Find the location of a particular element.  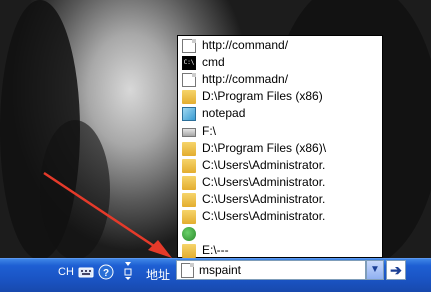

annotation-arrow is located at coordinates (107, 214).